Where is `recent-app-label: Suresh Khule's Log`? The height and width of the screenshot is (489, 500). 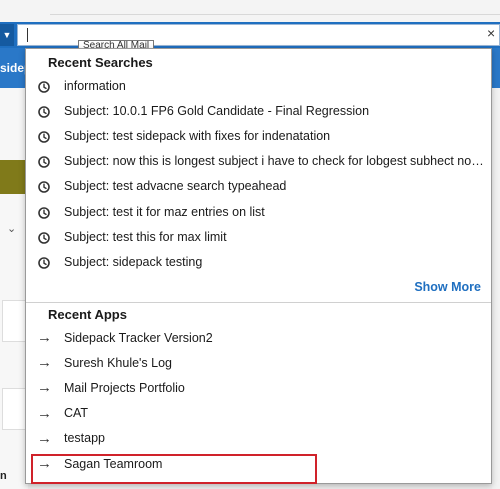
recent-app-label: Suresh Khule's Log is located at coordinates (118, 362).